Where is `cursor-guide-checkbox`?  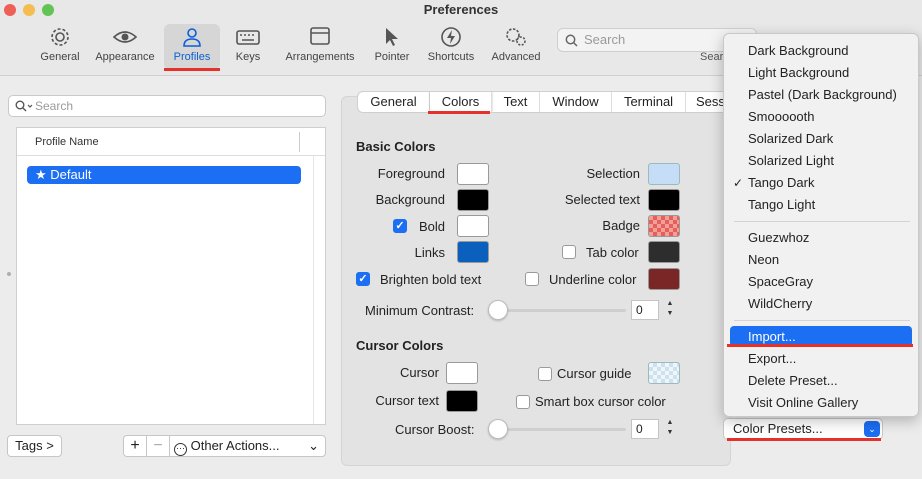 cursor-guide-checkbox is located at coordinates (545, 374).